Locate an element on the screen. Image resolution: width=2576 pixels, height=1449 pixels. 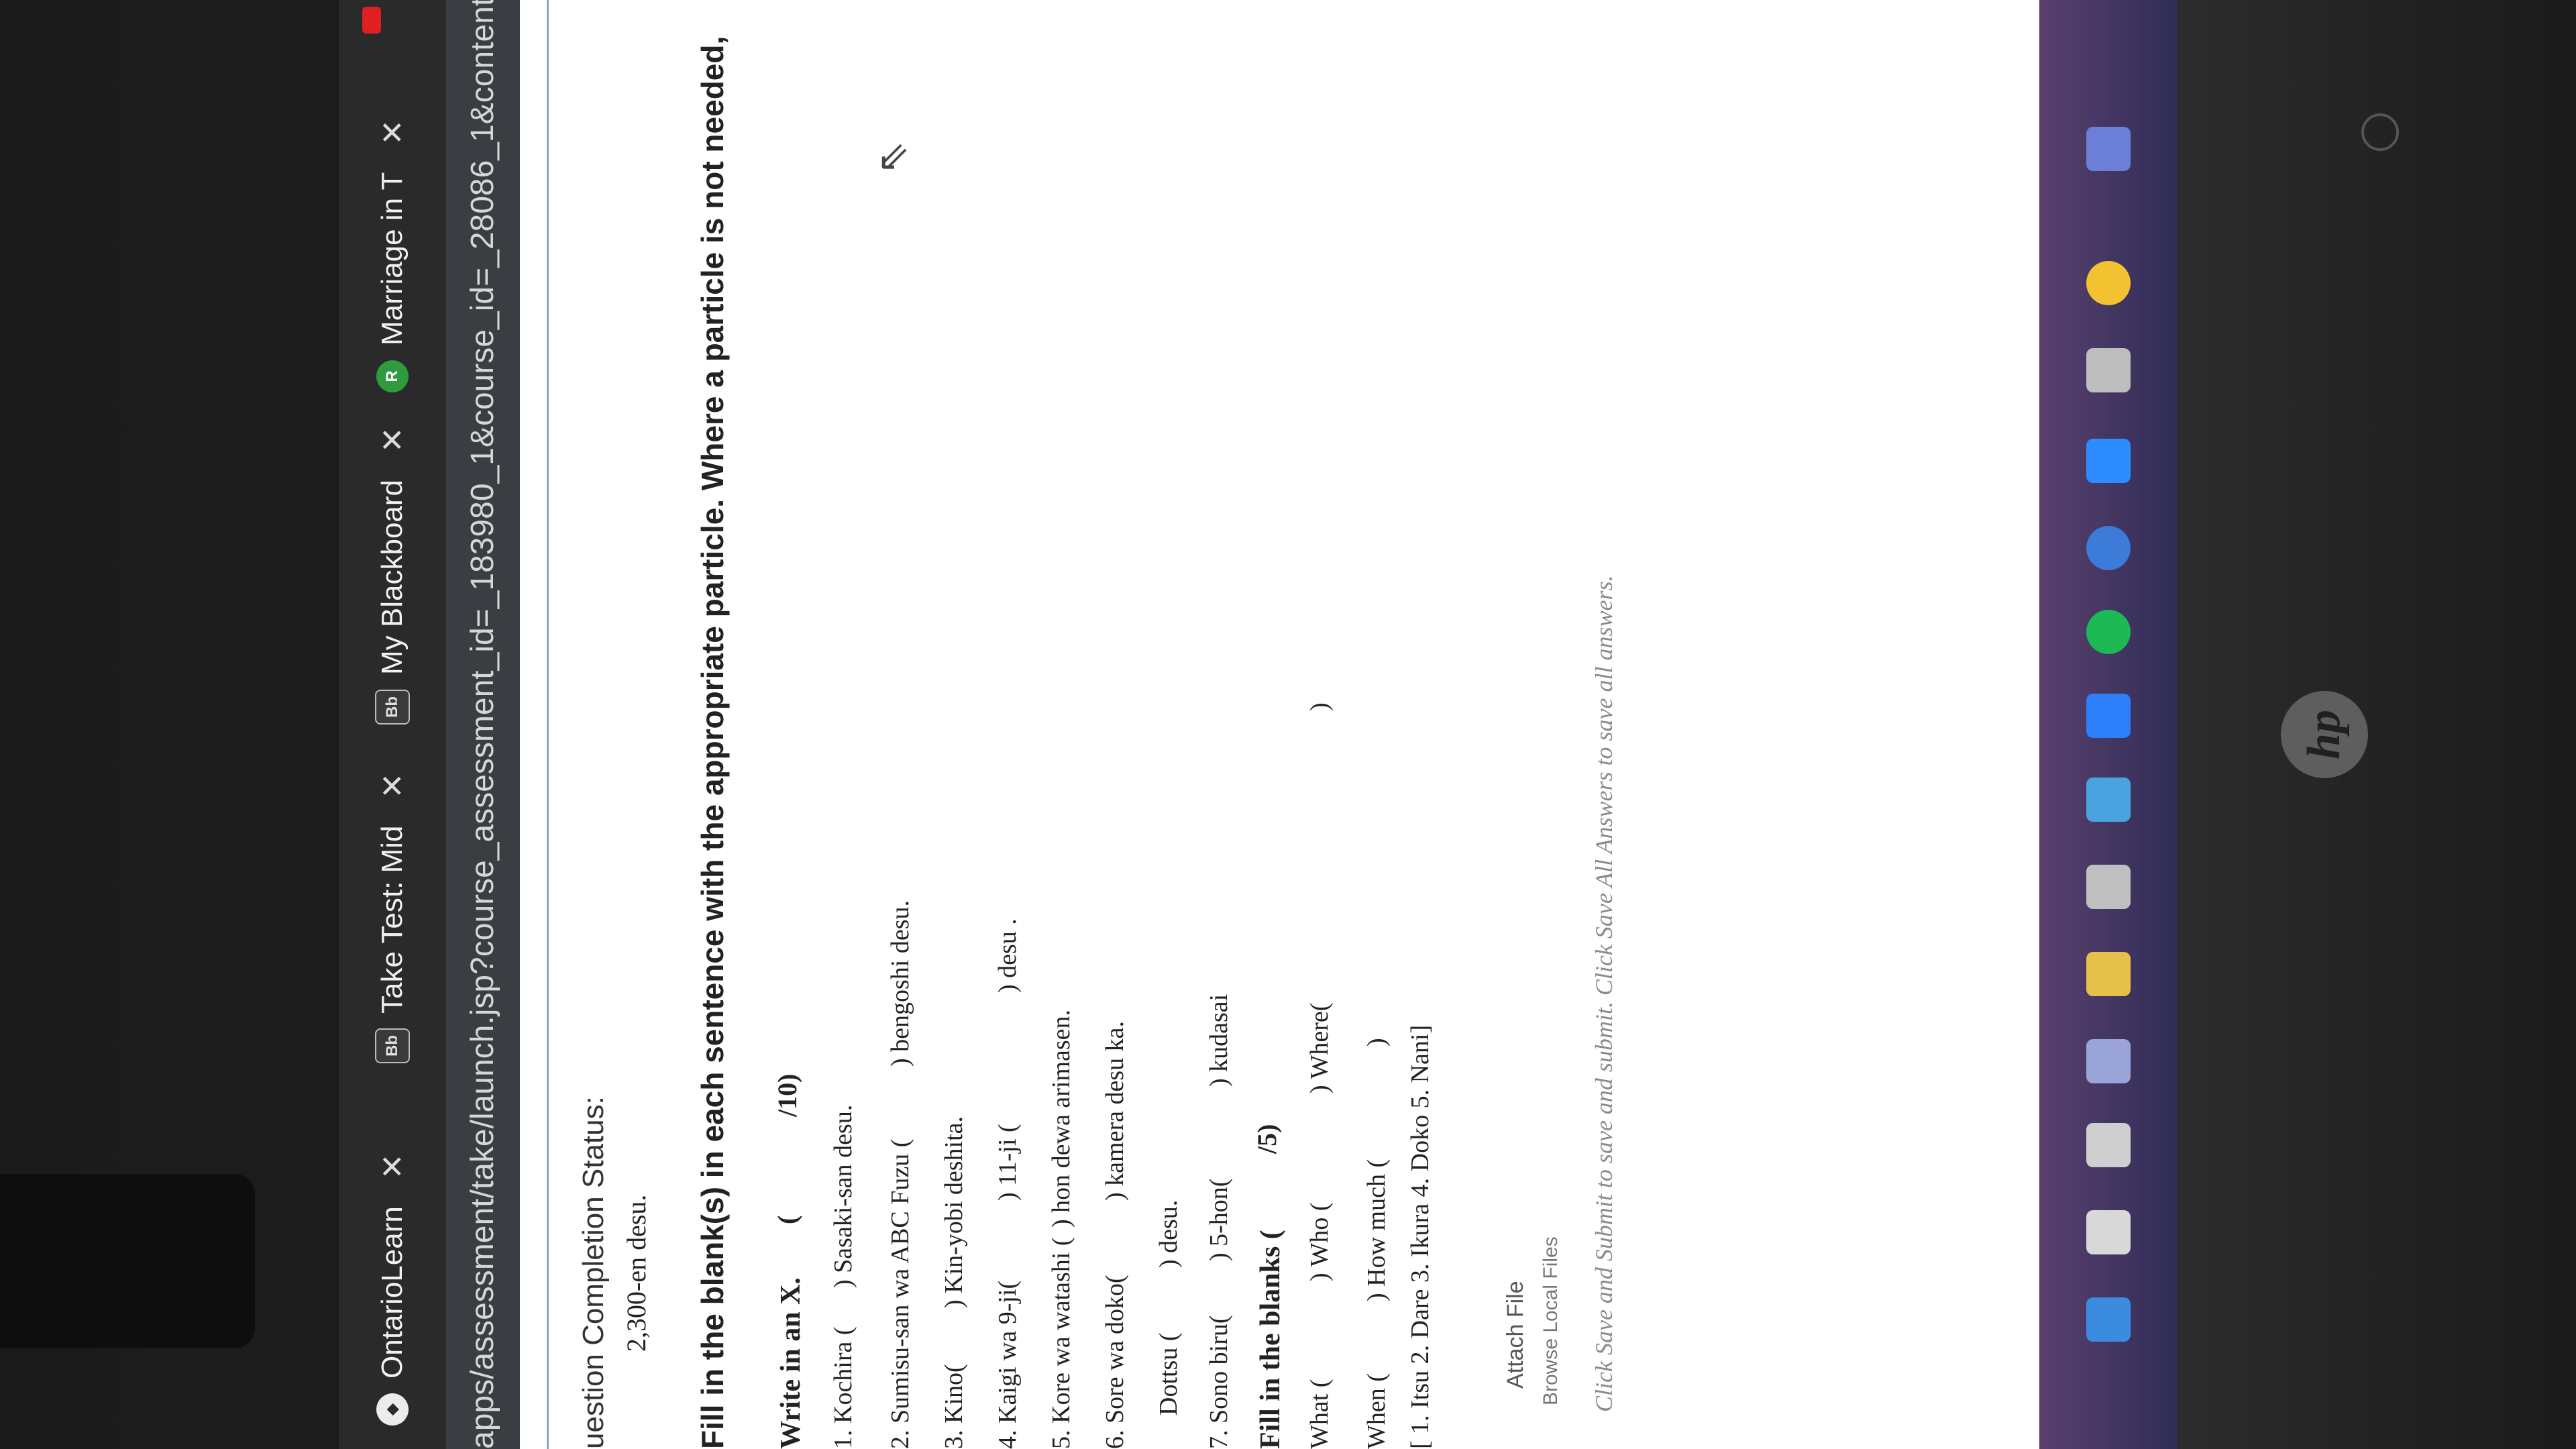
item6-part1: 6. Sore wa doko( is located at coordinates (1115, 1362).